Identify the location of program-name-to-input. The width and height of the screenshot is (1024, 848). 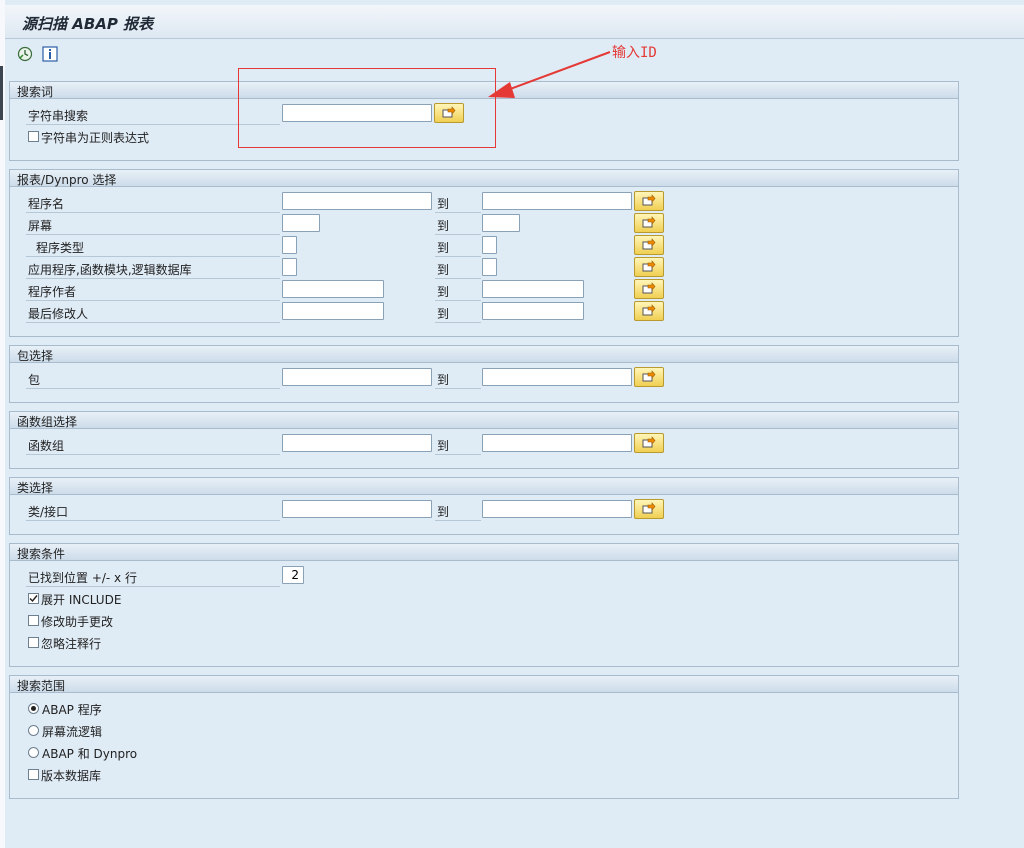
(557, 201).